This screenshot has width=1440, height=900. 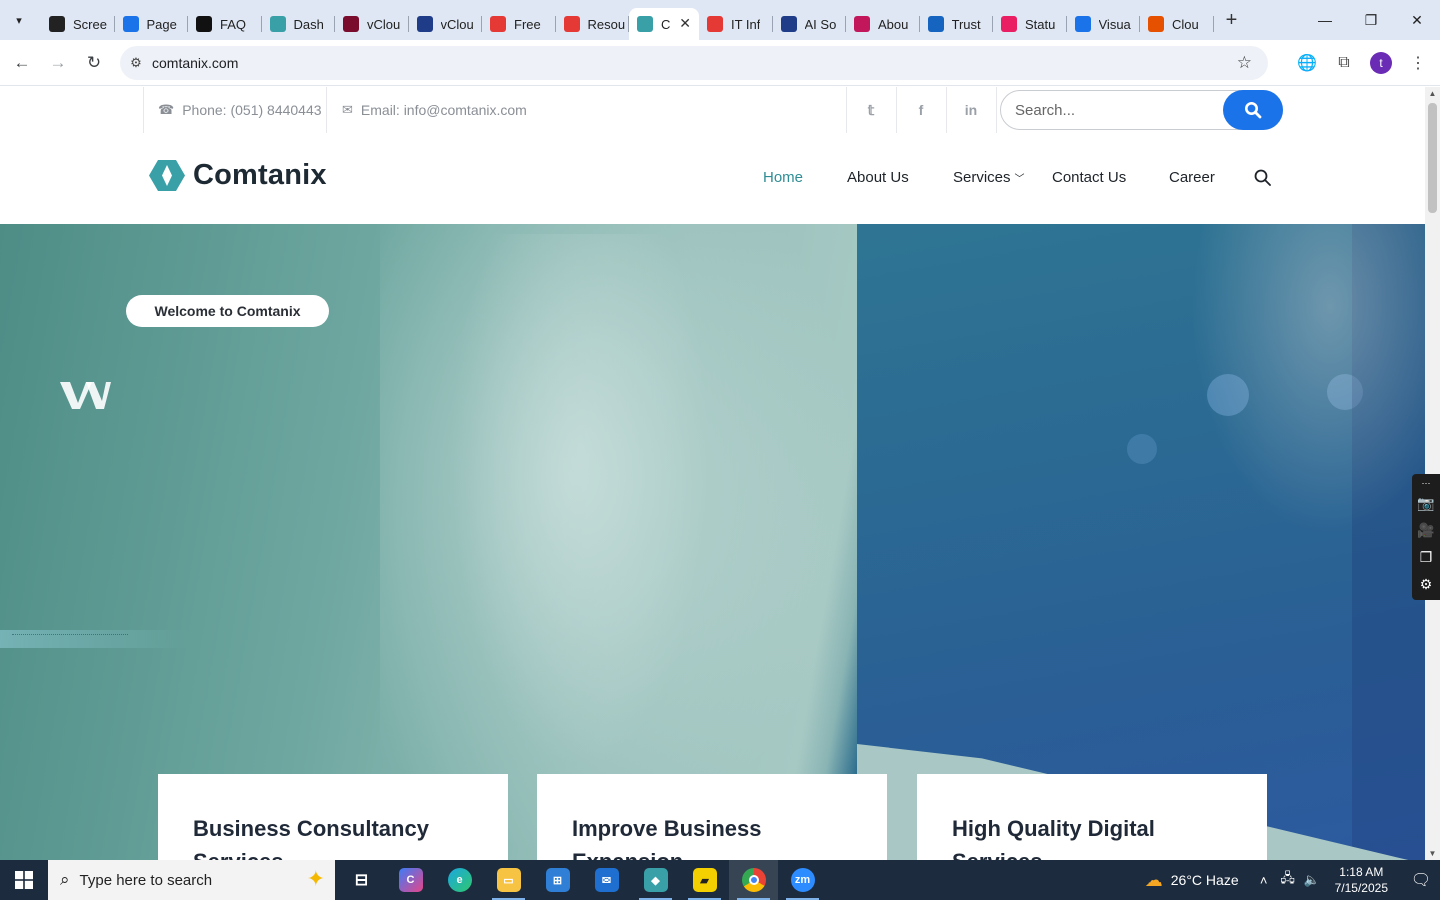 What do you see at coordinates (299, 24) in the screenshot?
I see `browser-tab: Dash` at bounding box center [299, 24].